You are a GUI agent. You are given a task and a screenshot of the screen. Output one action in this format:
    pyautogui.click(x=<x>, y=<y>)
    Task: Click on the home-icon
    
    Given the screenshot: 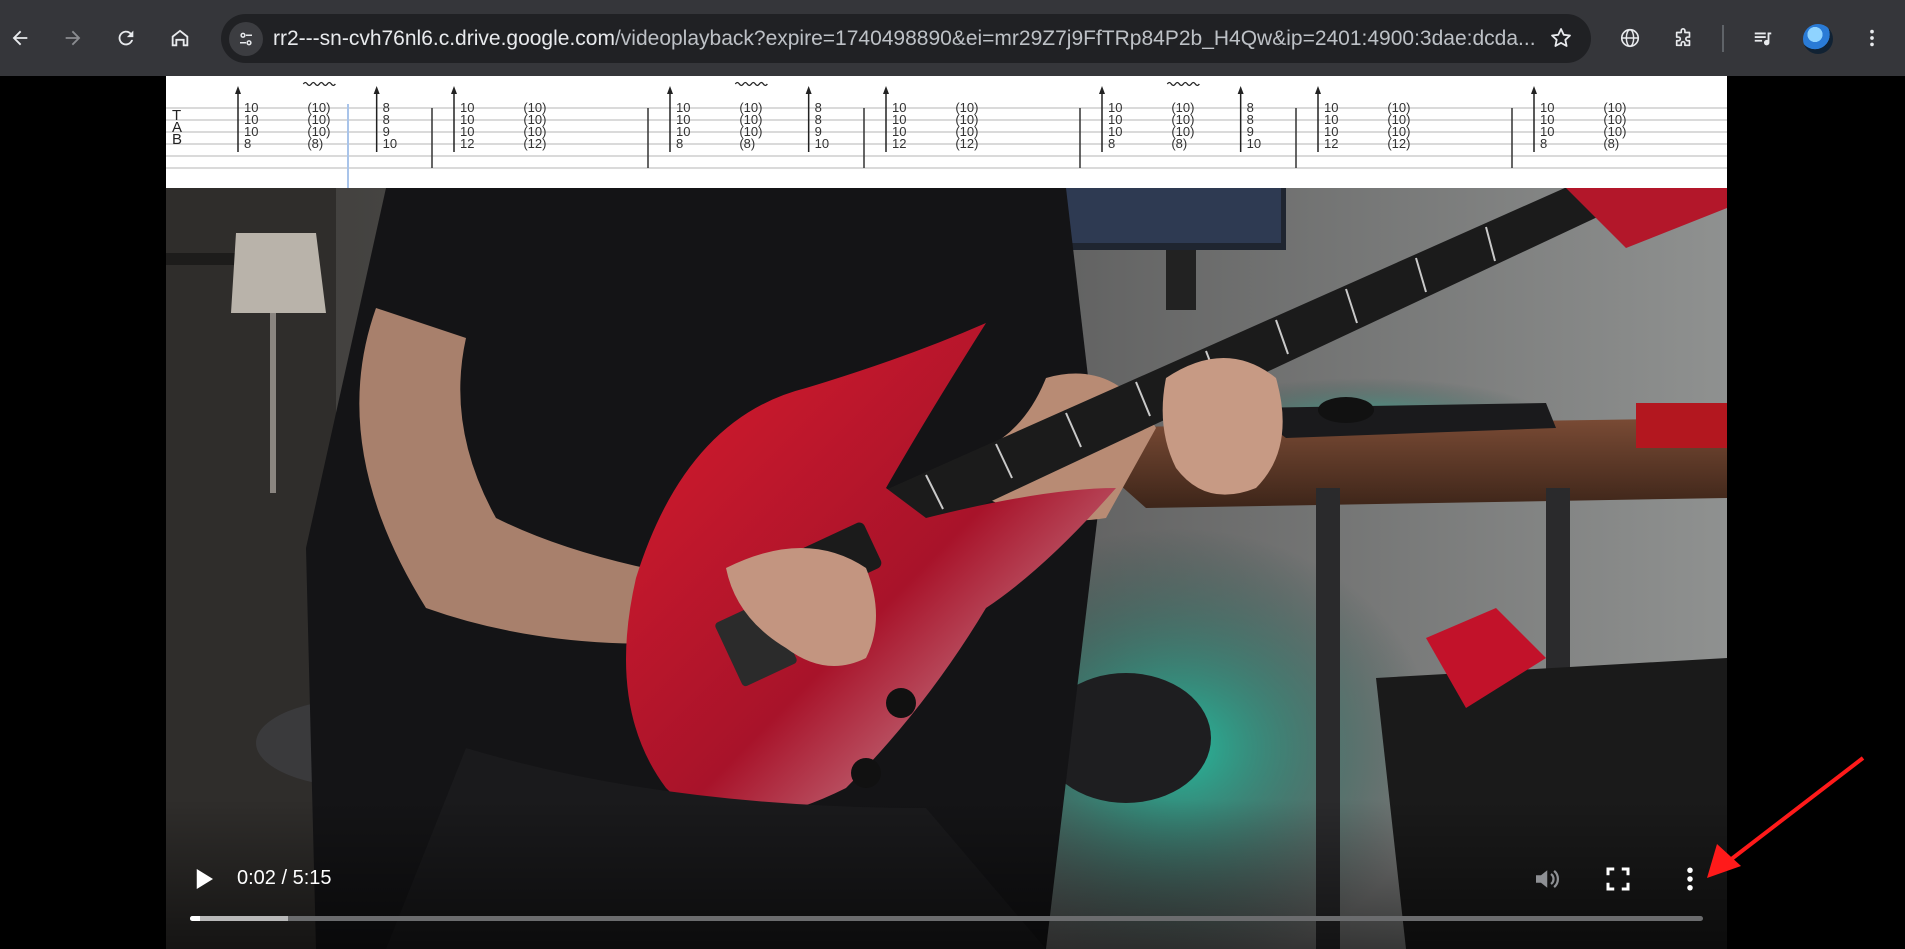 What is the action you would take?
    pyautogui.click(x=180, y=38)
    